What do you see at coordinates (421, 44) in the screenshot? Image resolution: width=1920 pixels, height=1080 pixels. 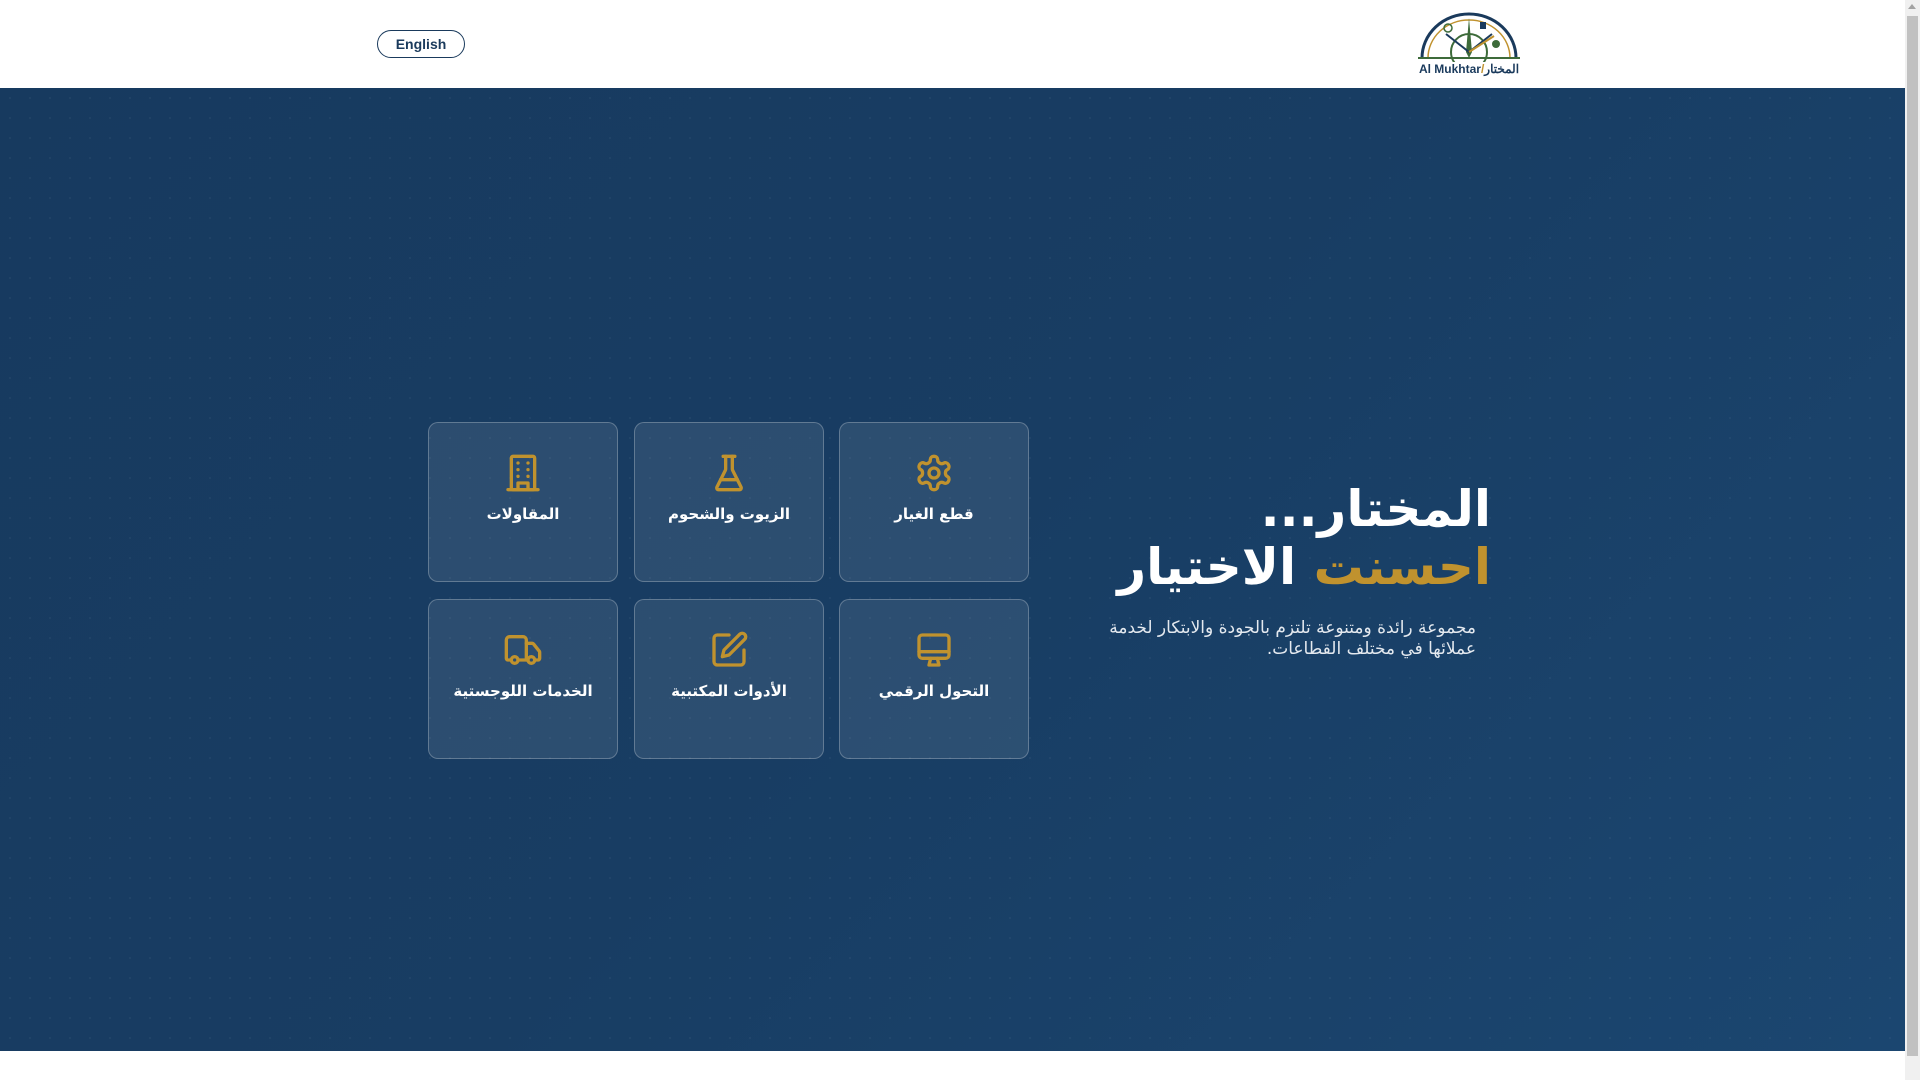 I see `language-toggle-button: English` at bounding box center [421, 44].